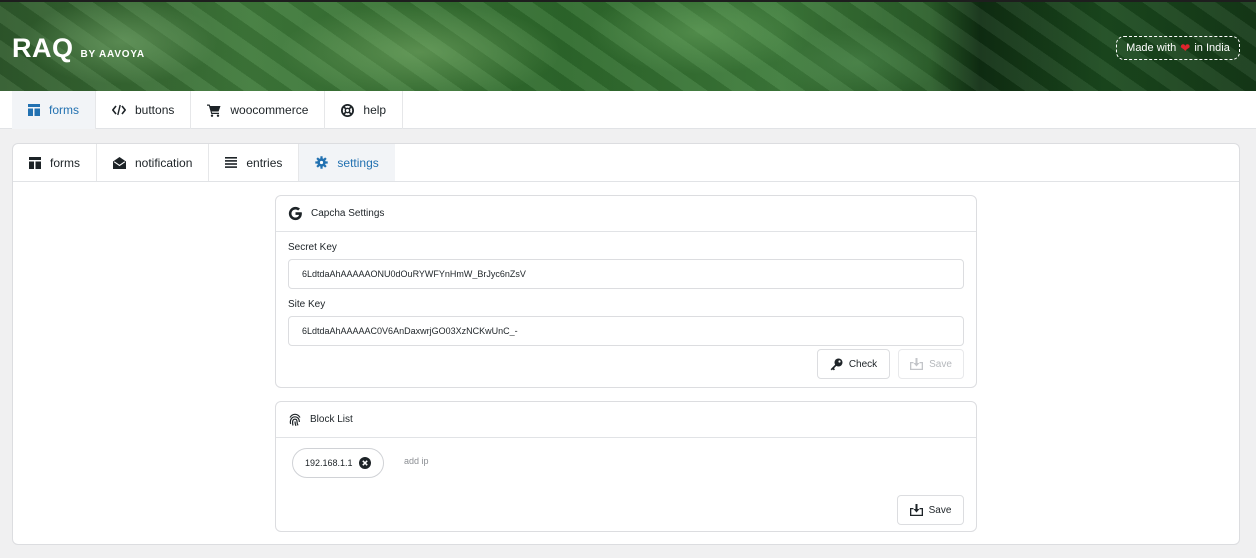 The image size is (1256, 558). What do you see at coordinates (155, 110) in the screenshot?
I see `top-tab-label: buttons` at bounding box center [155, 110].